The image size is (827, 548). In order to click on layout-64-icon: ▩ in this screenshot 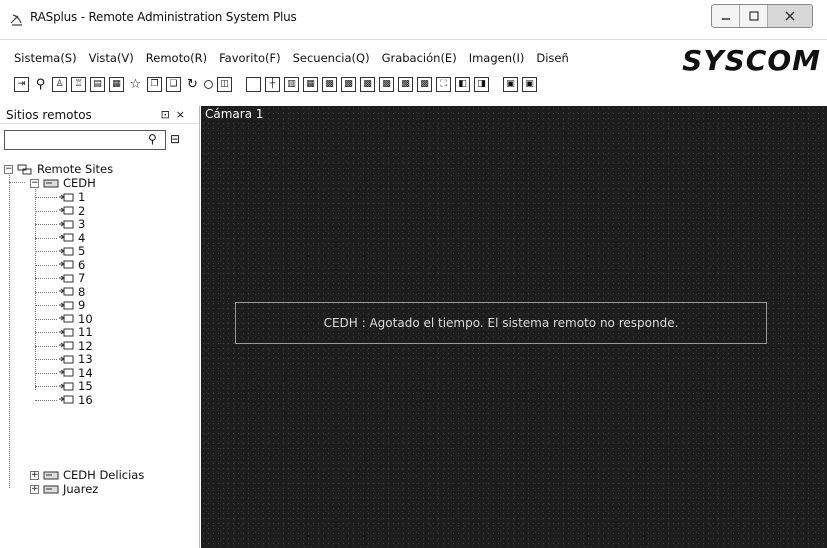, I will do `click(424, 84)`.